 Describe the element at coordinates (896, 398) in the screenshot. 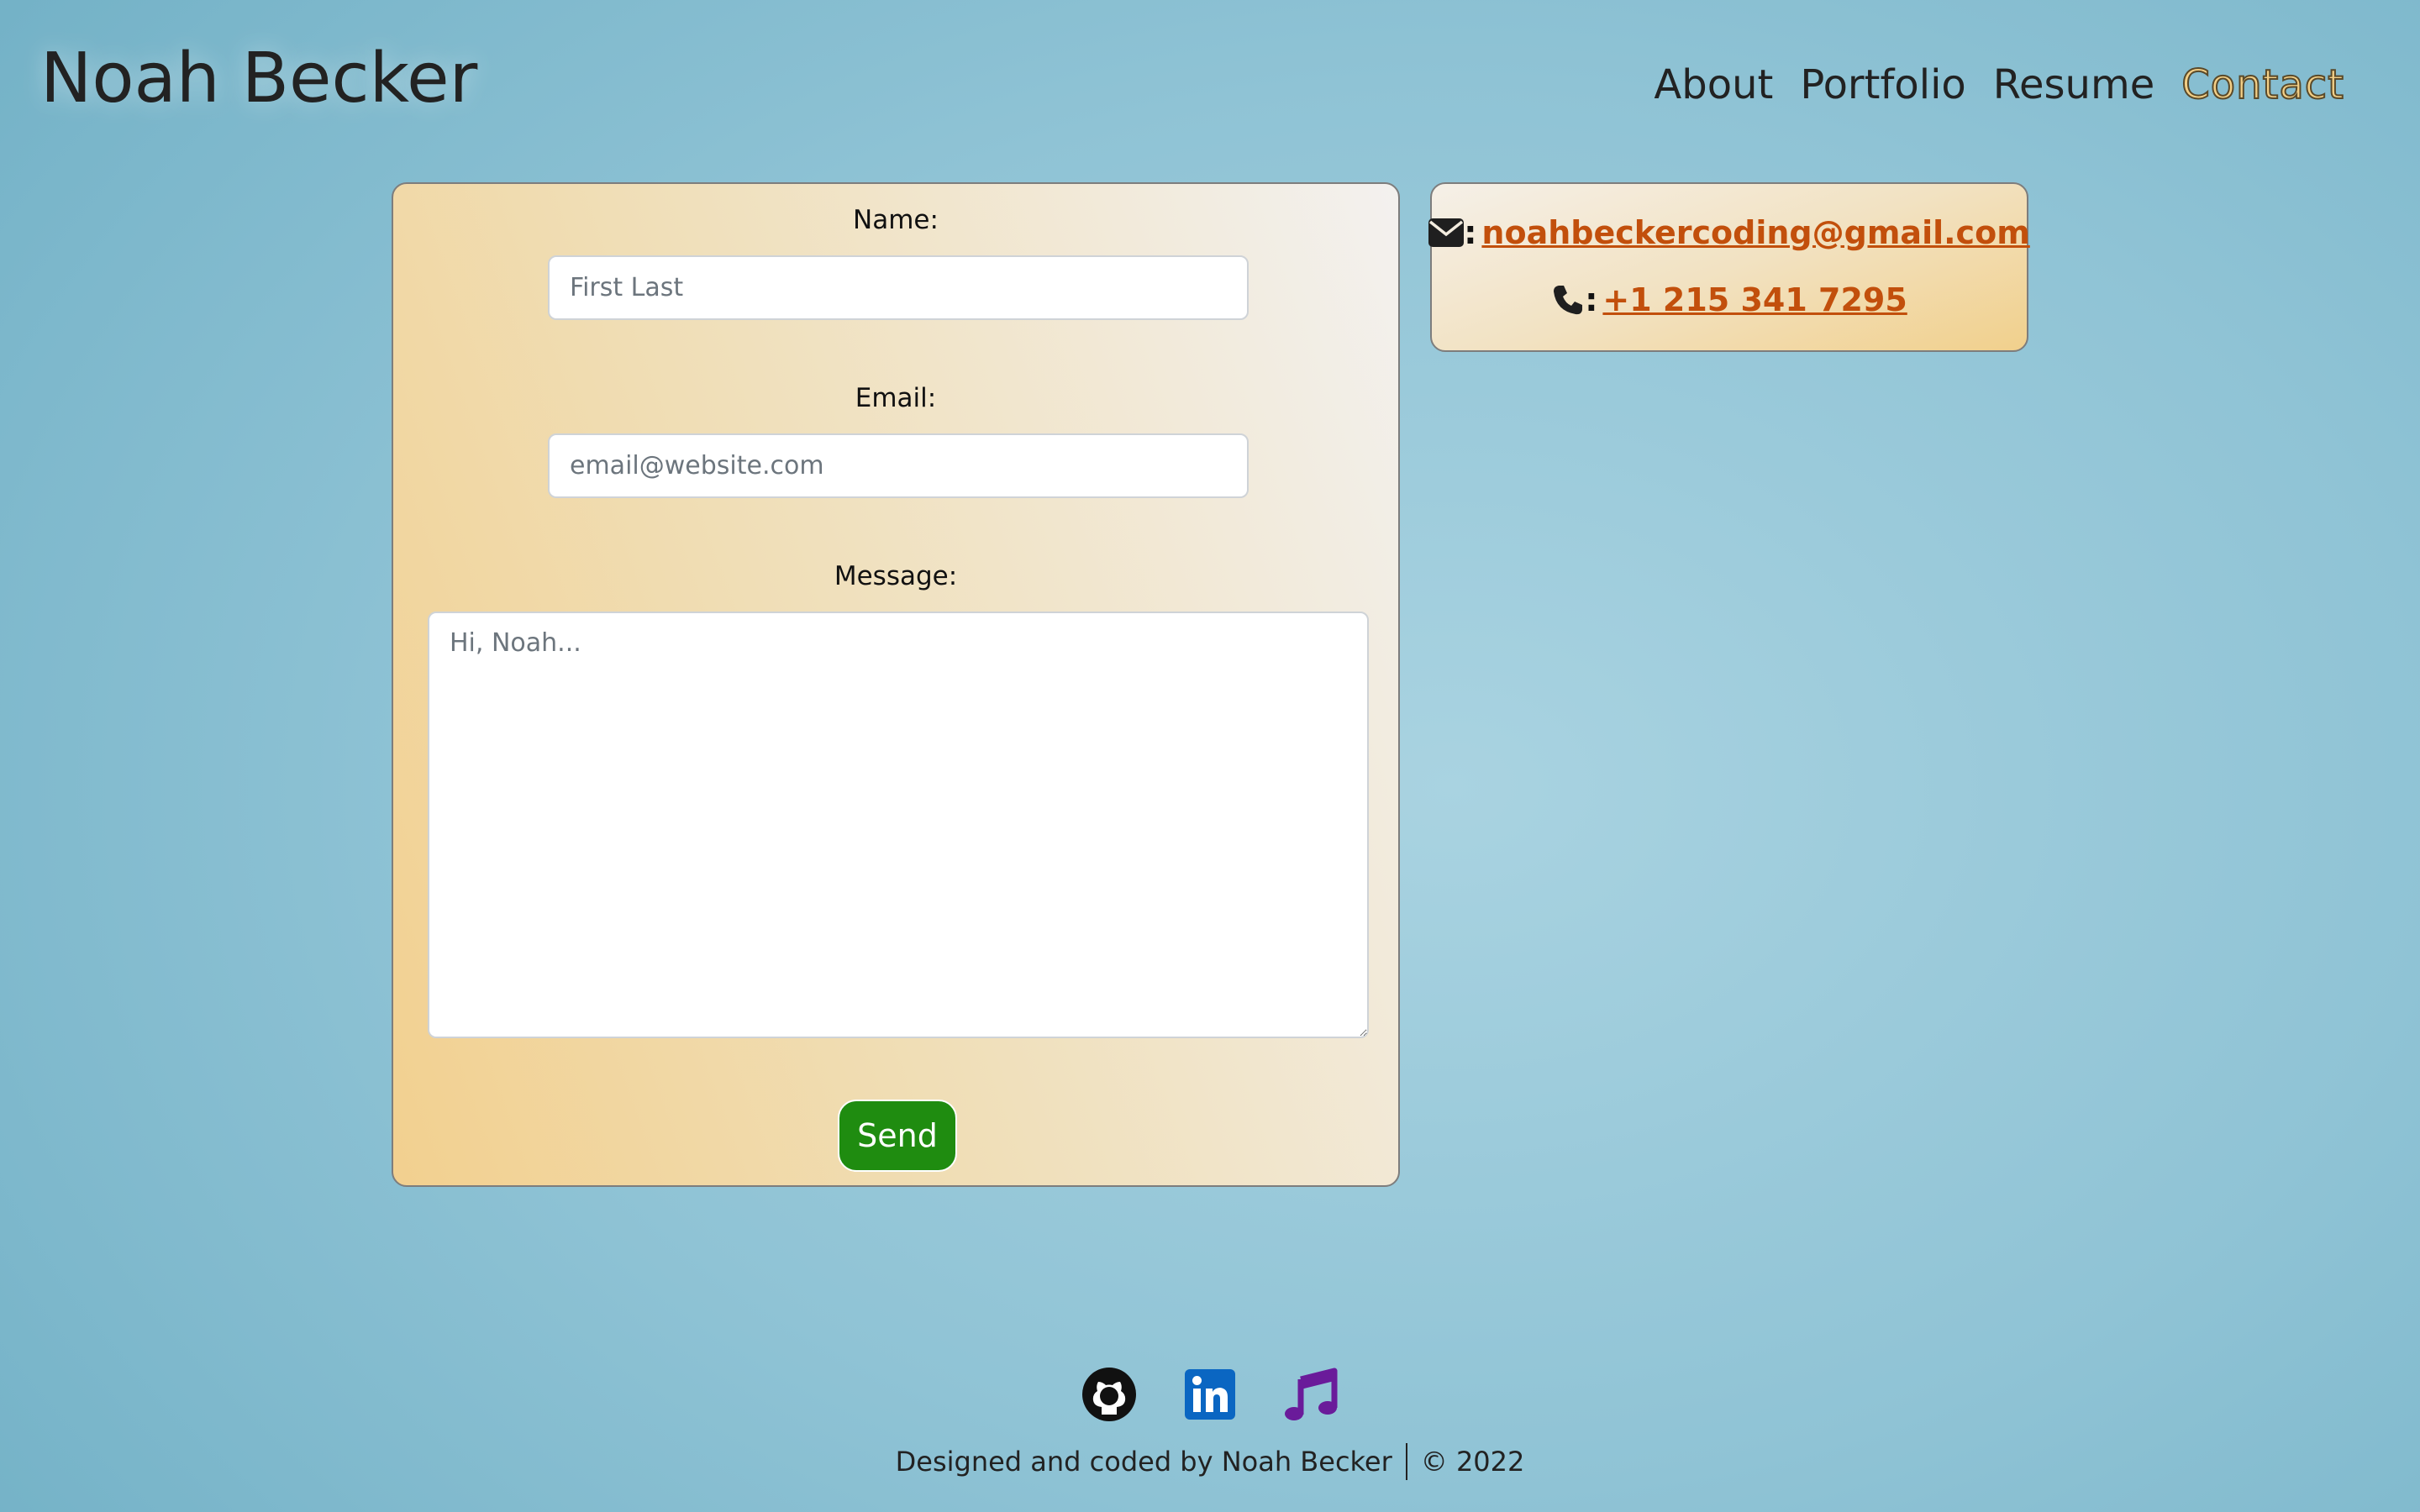

I see `email-label: Email:` at that location.